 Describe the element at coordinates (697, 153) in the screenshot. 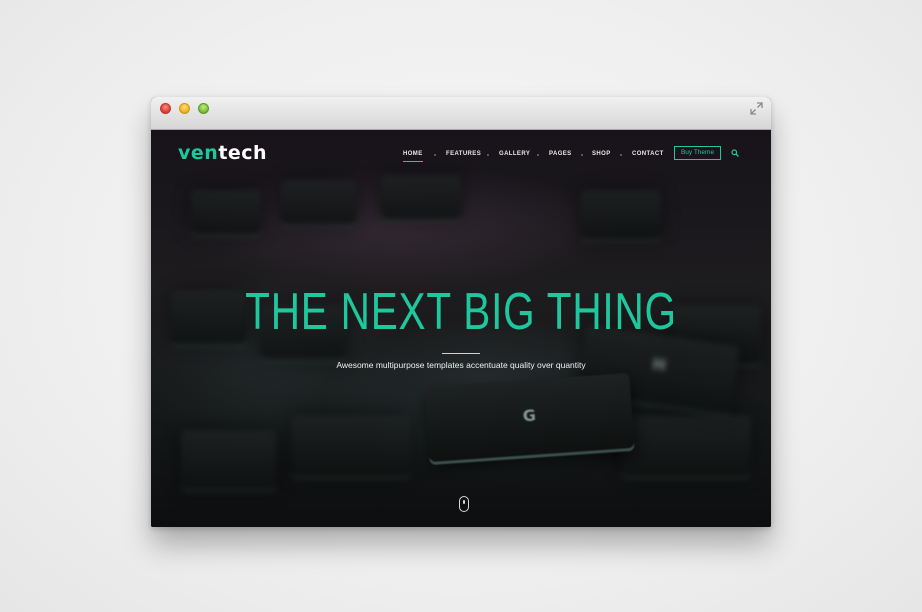

I see `buy-theme-button: Buy Theme` at that location.